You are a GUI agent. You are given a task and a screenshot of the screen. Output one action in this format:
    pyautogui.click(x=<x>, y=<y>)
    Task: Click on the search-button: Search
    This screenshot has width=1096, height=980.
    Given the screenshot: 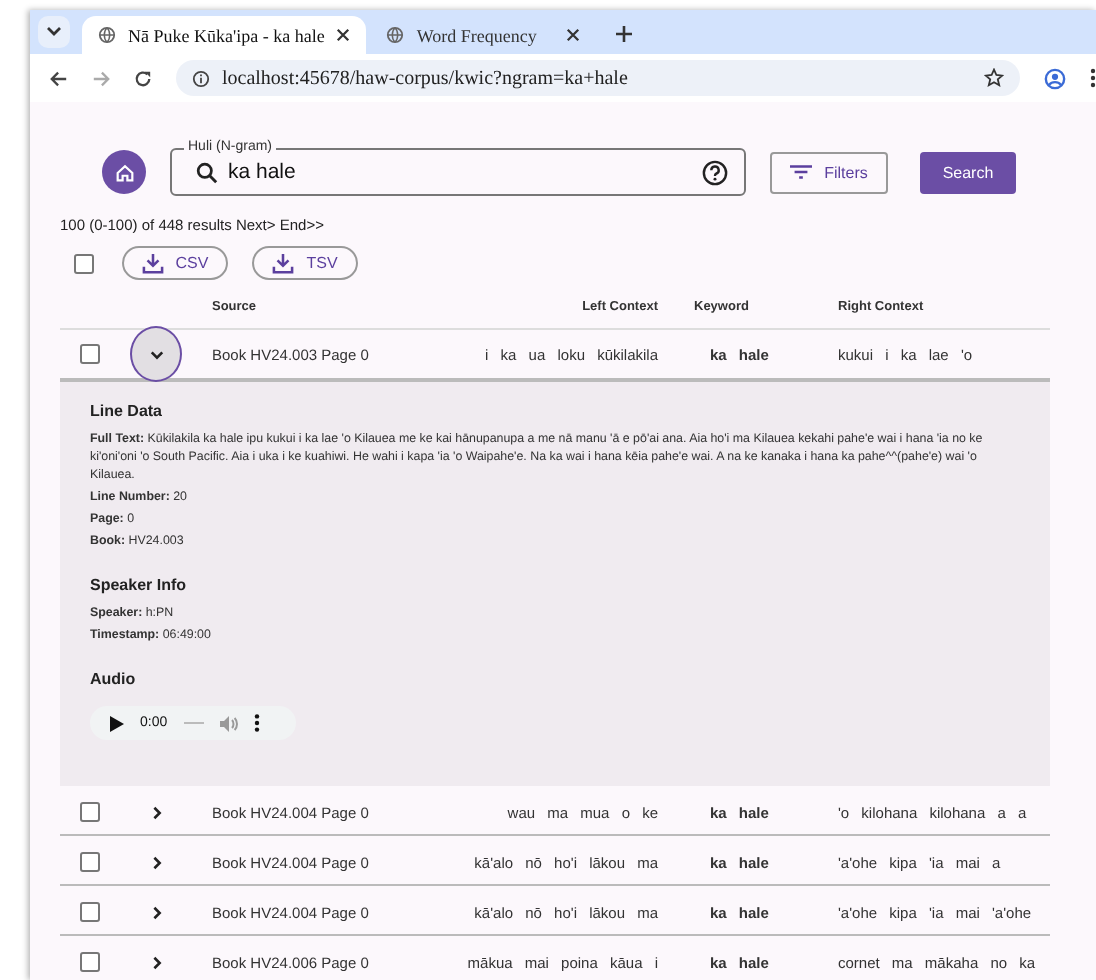 What is the action you would take?
    pyautogui.click(x=968, y=172)
    